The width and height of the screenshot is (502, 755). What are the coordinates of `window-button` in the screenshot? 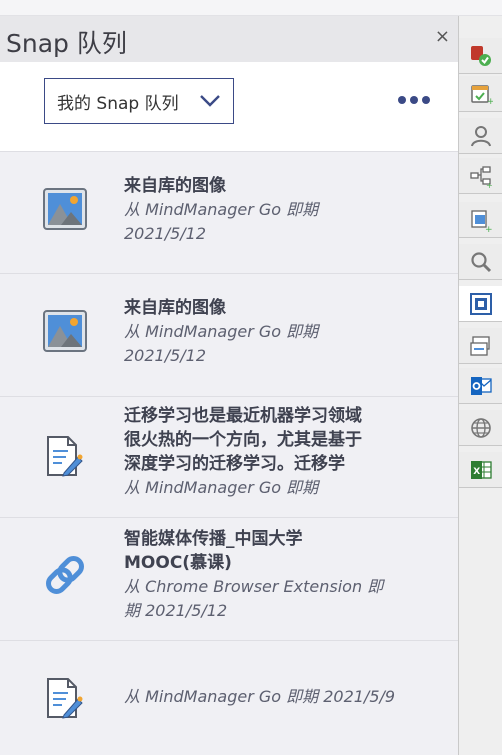 It's located at (480, 346).